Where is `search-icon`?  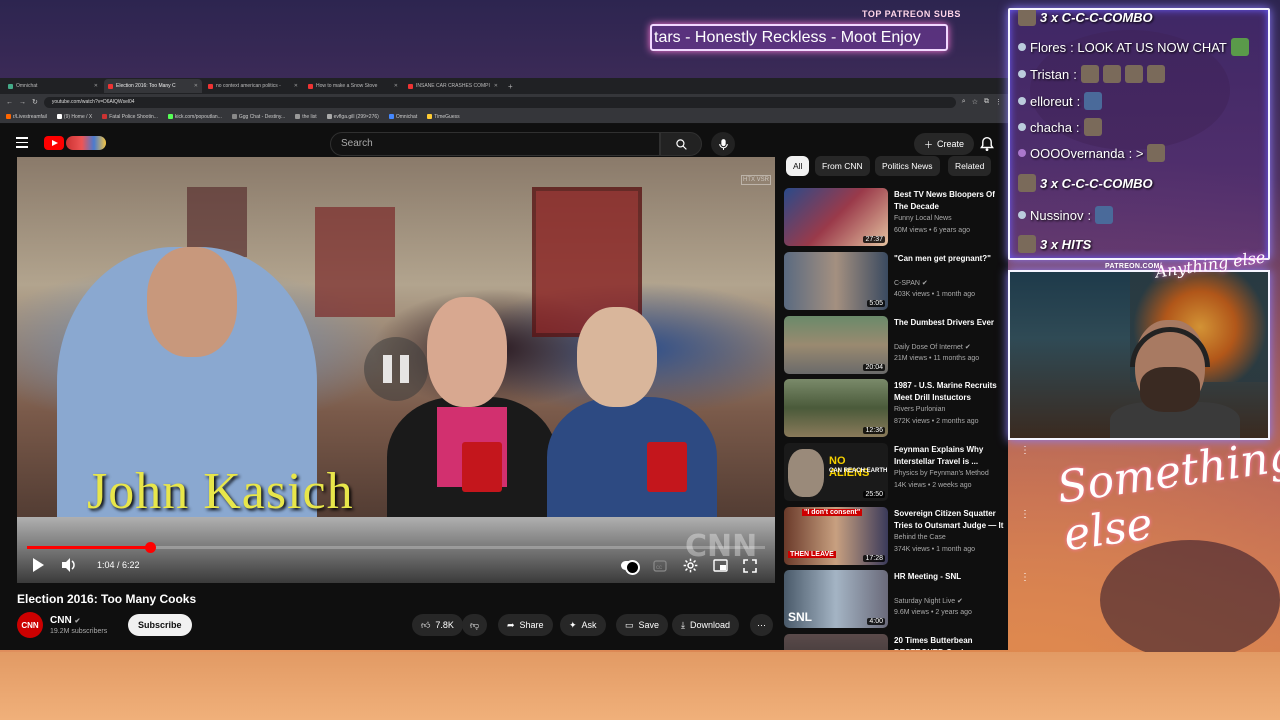 search-icon is located at coordinates (681, 144).